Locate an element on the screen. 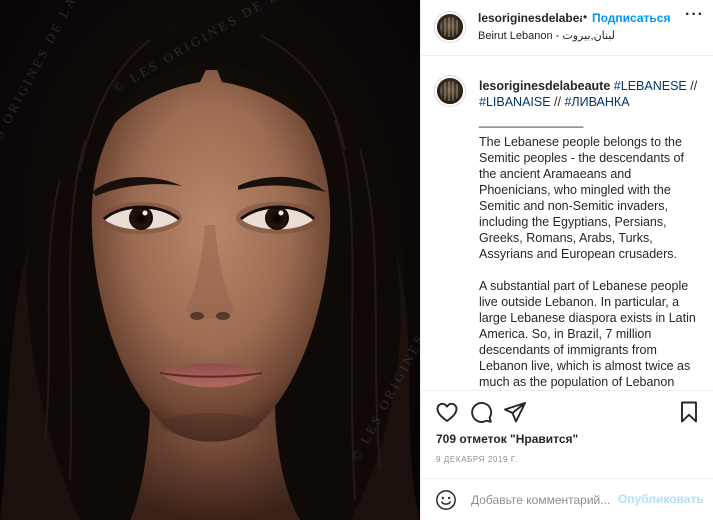  publish-button: Опубликовать is located at coordinates (661, 499).